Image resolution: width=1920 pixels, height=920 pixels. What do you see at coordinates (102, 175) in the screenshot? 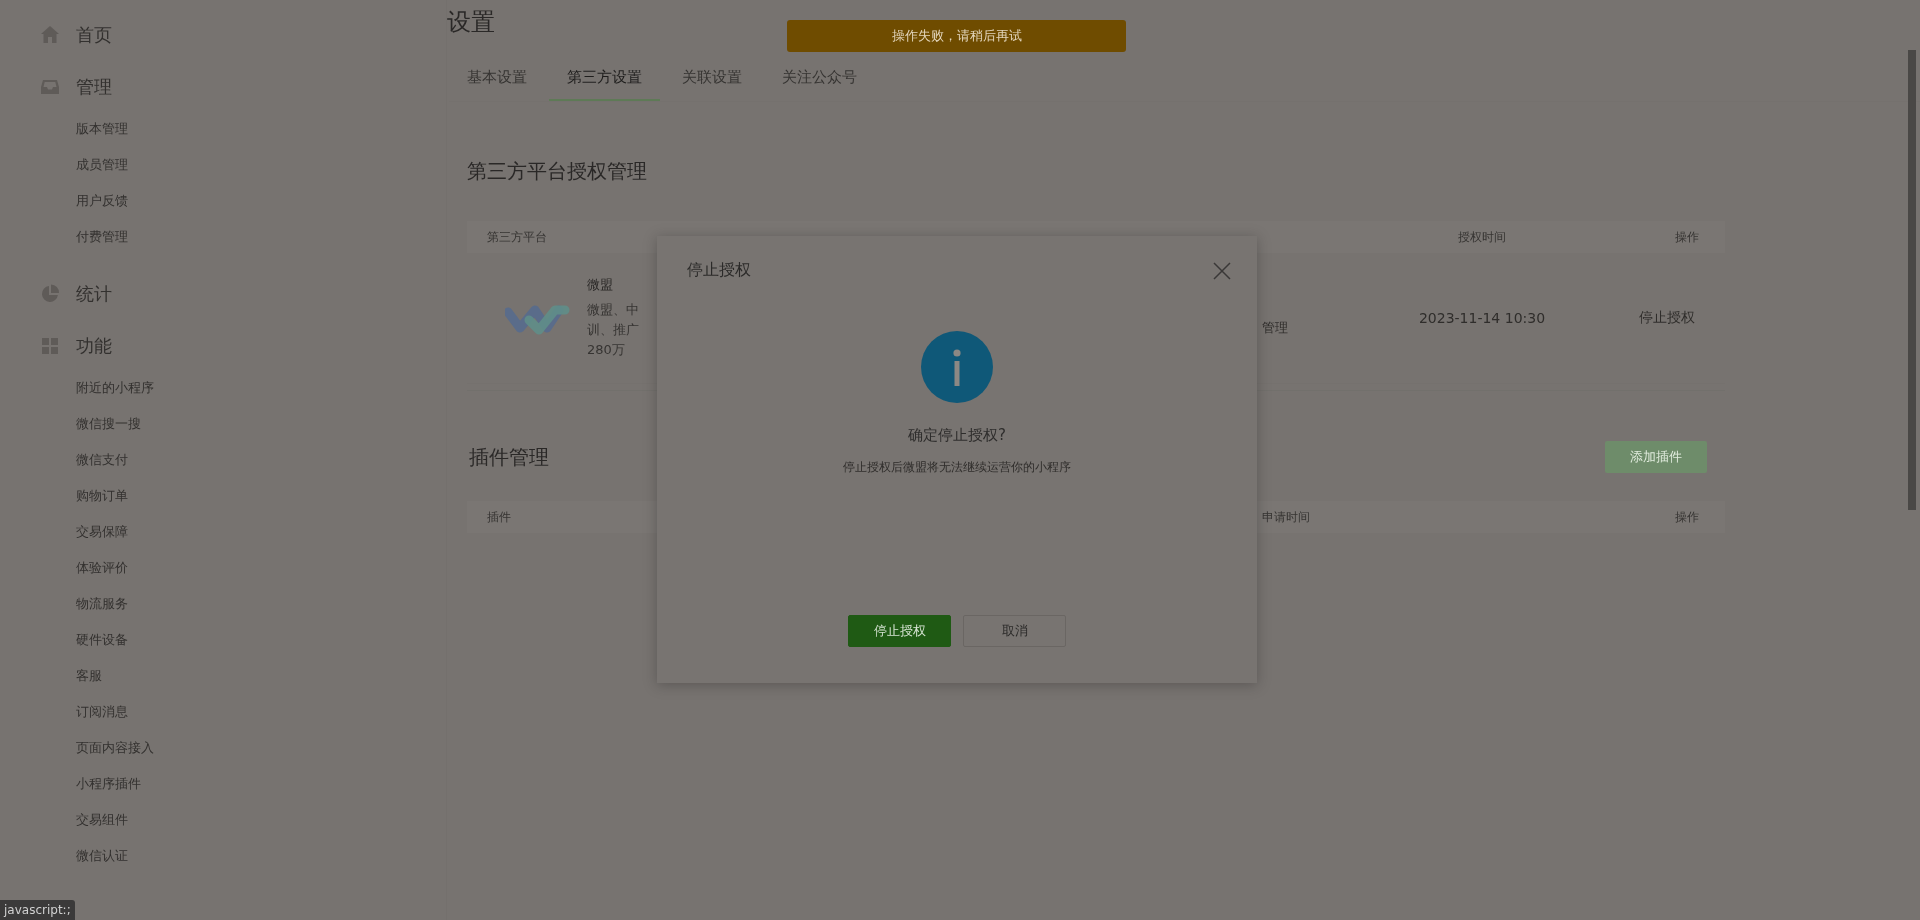
I see `sidebar-item: 成员管理` at bounding box center [102, 175].